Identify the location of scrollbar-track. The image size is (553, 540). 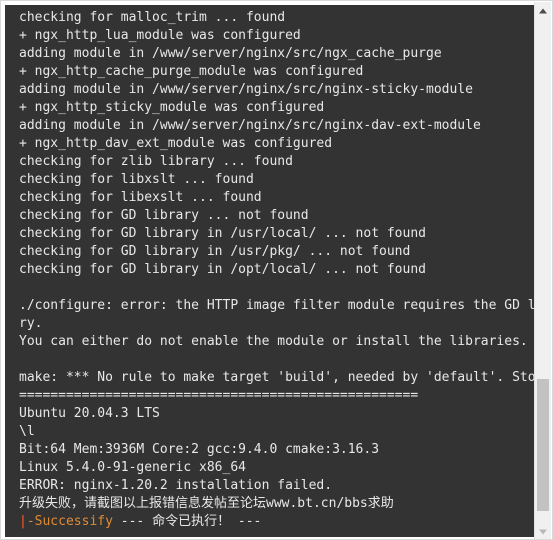
(543, 271).